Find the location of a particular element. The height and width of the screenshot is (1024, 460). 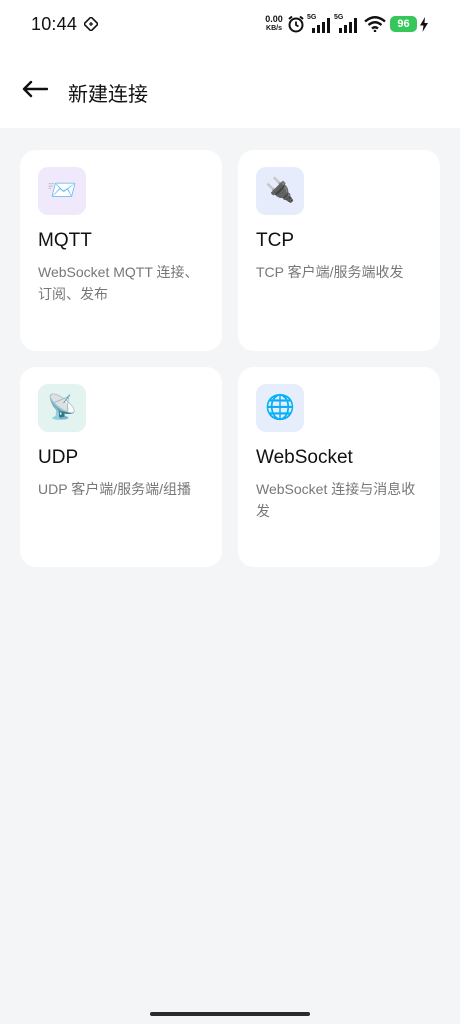

status-bar: 10:44 0.00 KB/s 5G 5G 96 is located at coordinates (230, 25).